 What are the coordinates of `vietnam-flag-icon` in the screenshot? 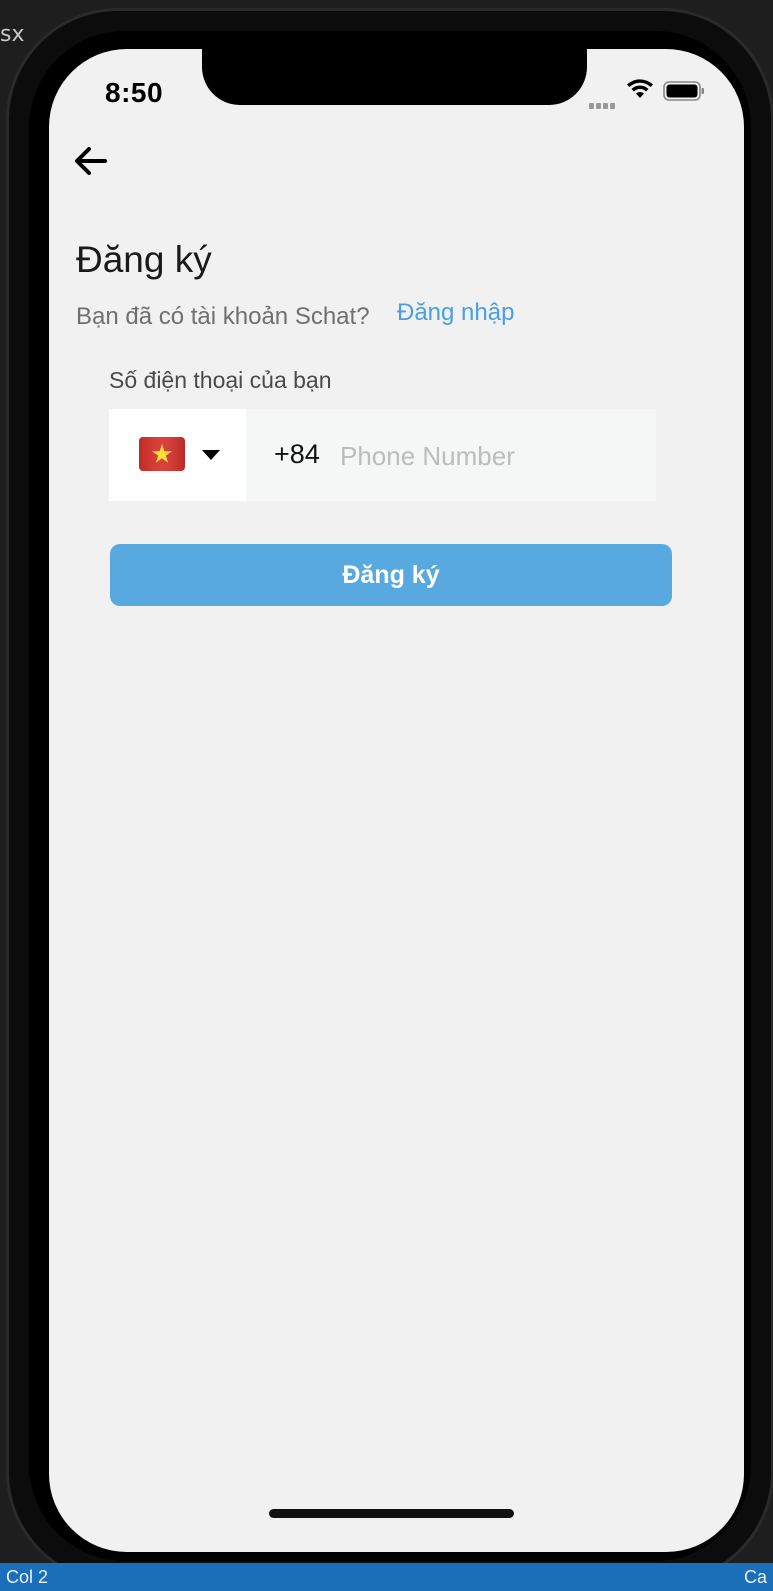 It's located at (162, 454).